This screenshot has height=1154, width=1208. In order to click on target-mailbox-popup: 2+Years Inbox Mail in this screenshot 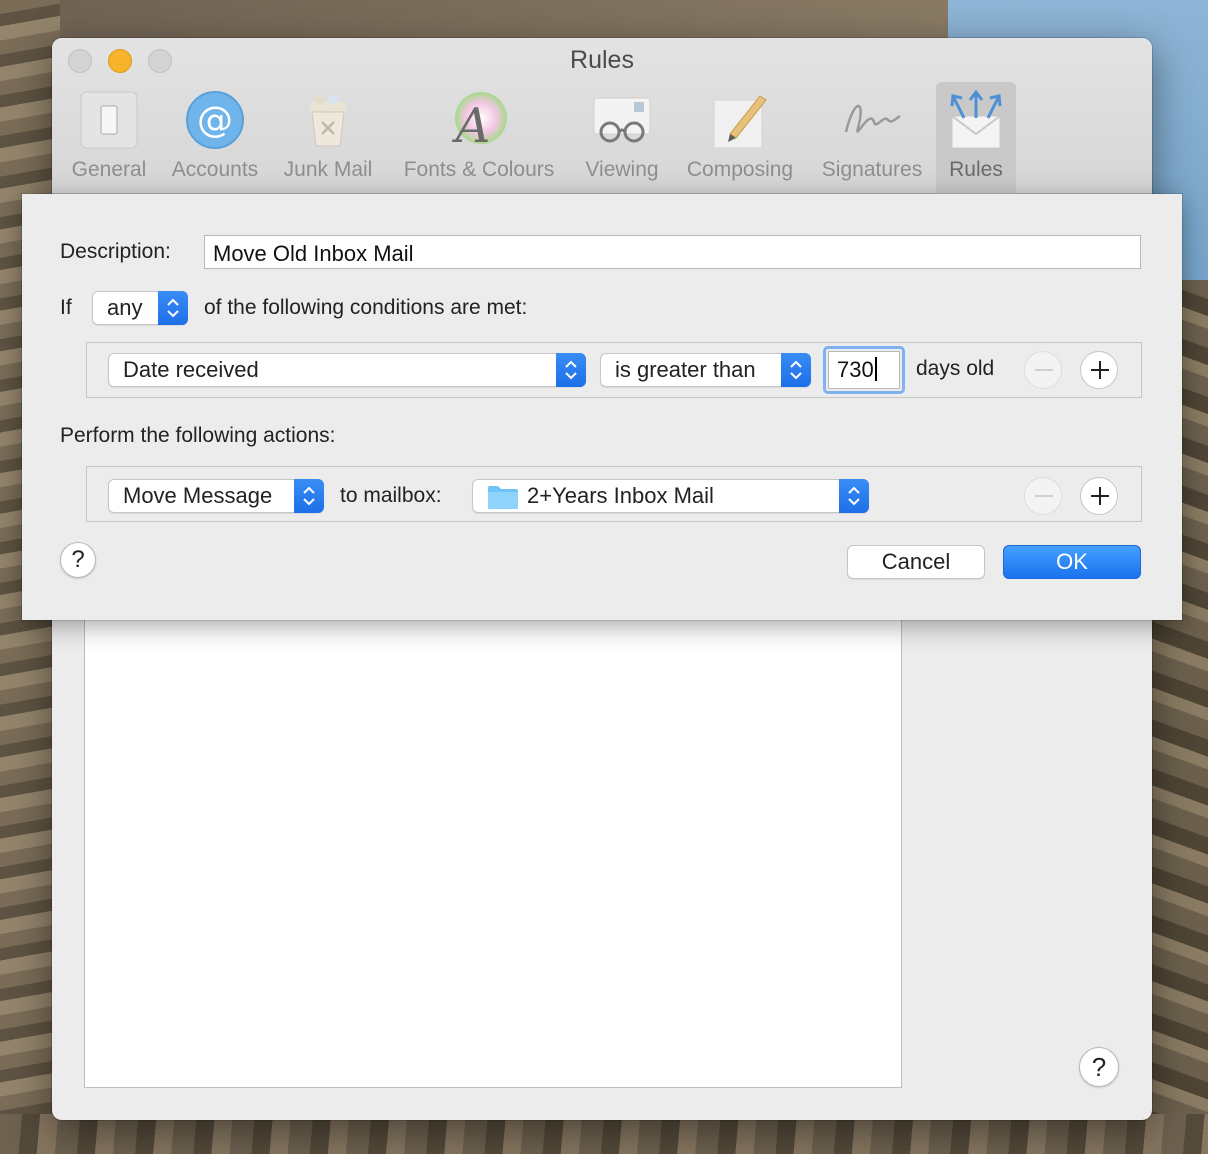, I will do `click(670, 496)`.